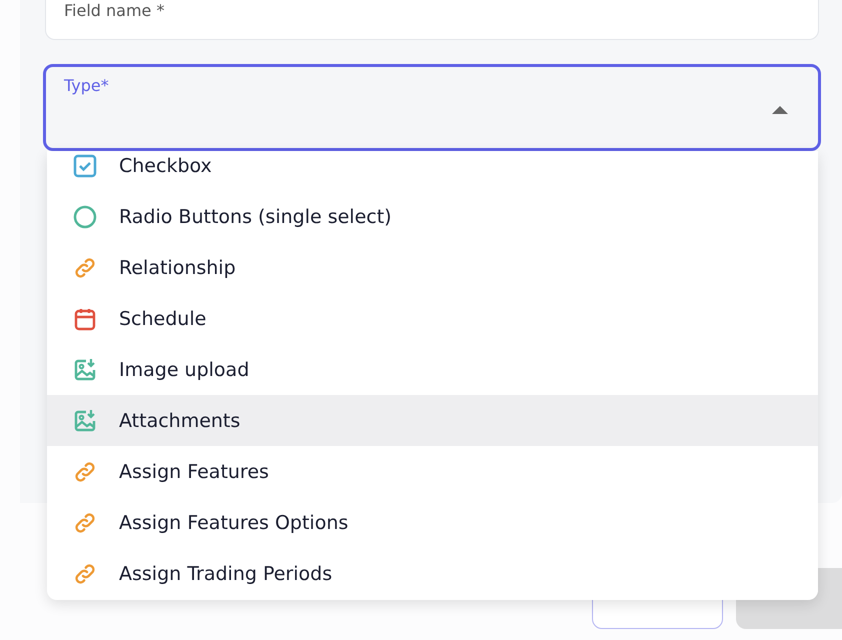 This screenshot has width=842, height=640. I want to click on circle-icon, so click(85, 216).